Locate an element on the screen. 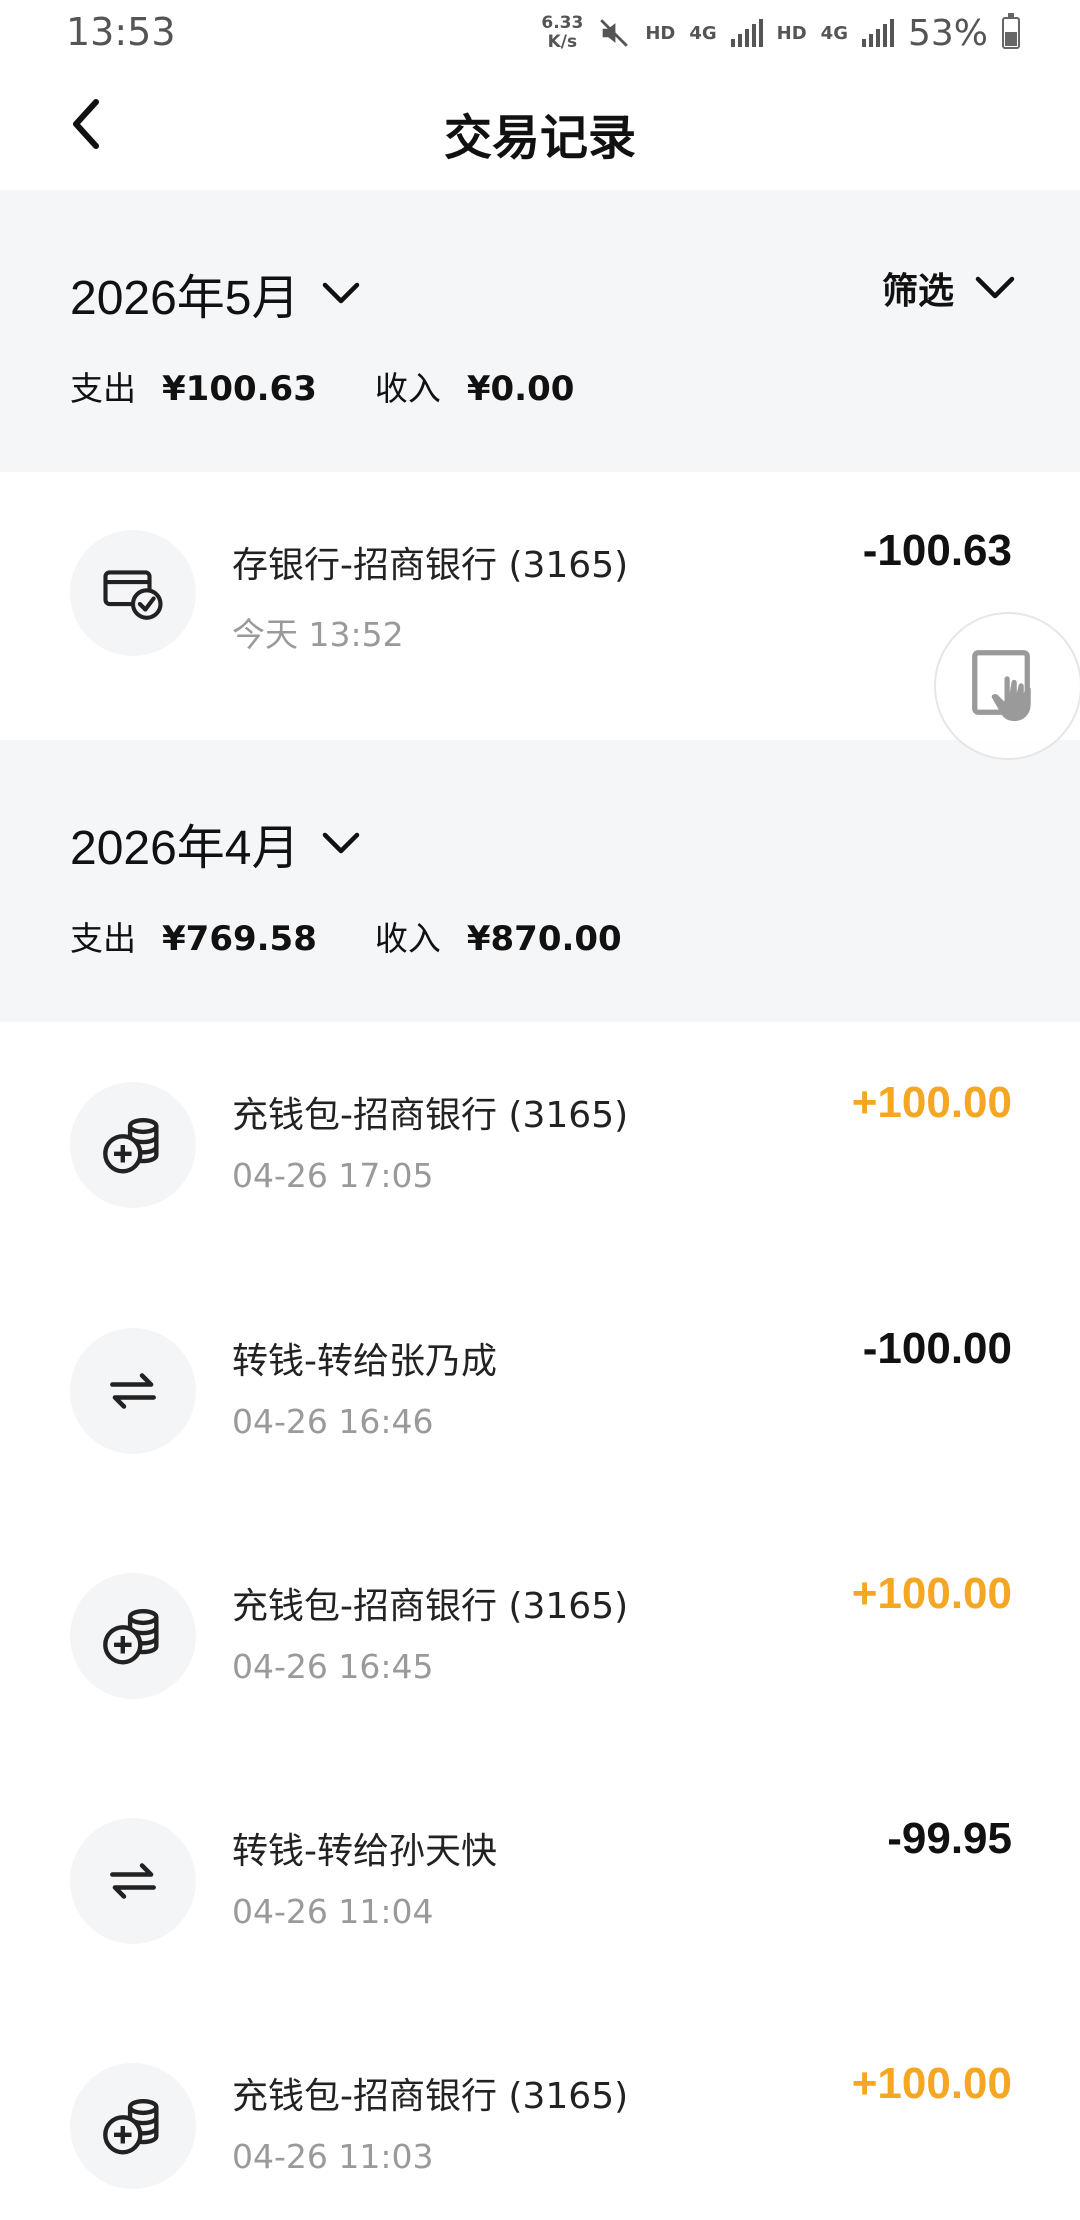 This screenshot has width=1080, height=2220. network-speed-unit: K/s is located at coordinates (562, 42).